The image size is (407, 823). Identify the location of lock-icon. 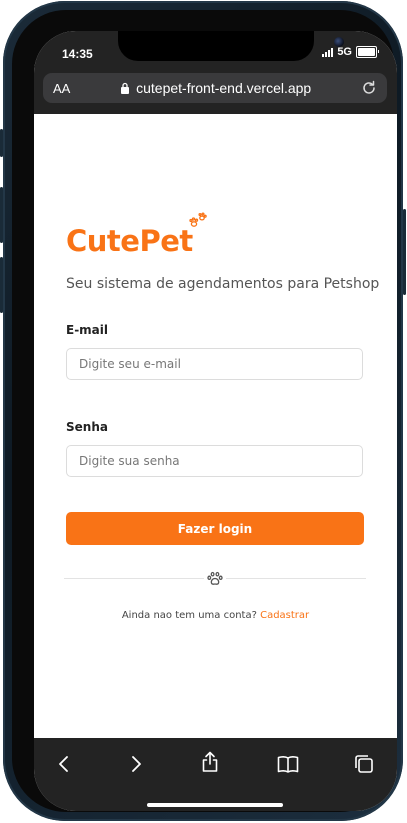
(125, 88).